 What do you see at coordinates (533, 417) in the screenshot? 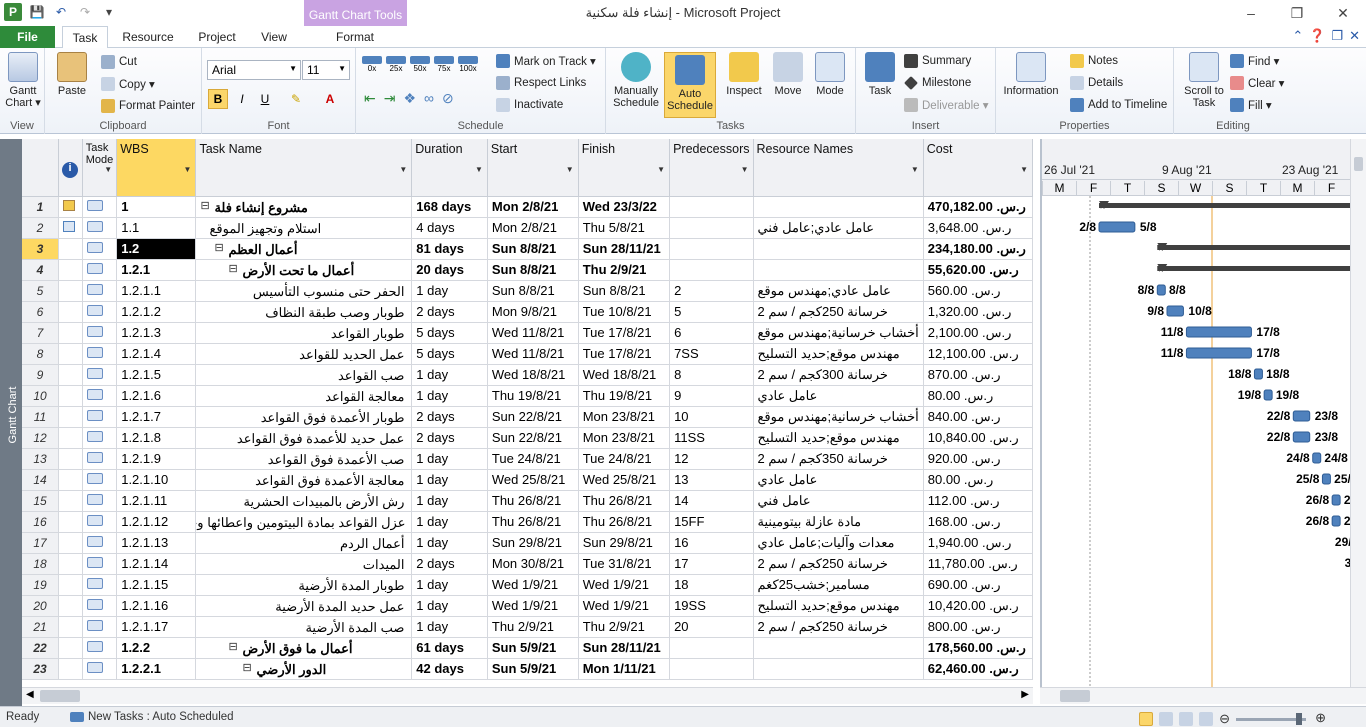
I see `start-cell: Sun 22/8/21` at bounding box center [533, 417].